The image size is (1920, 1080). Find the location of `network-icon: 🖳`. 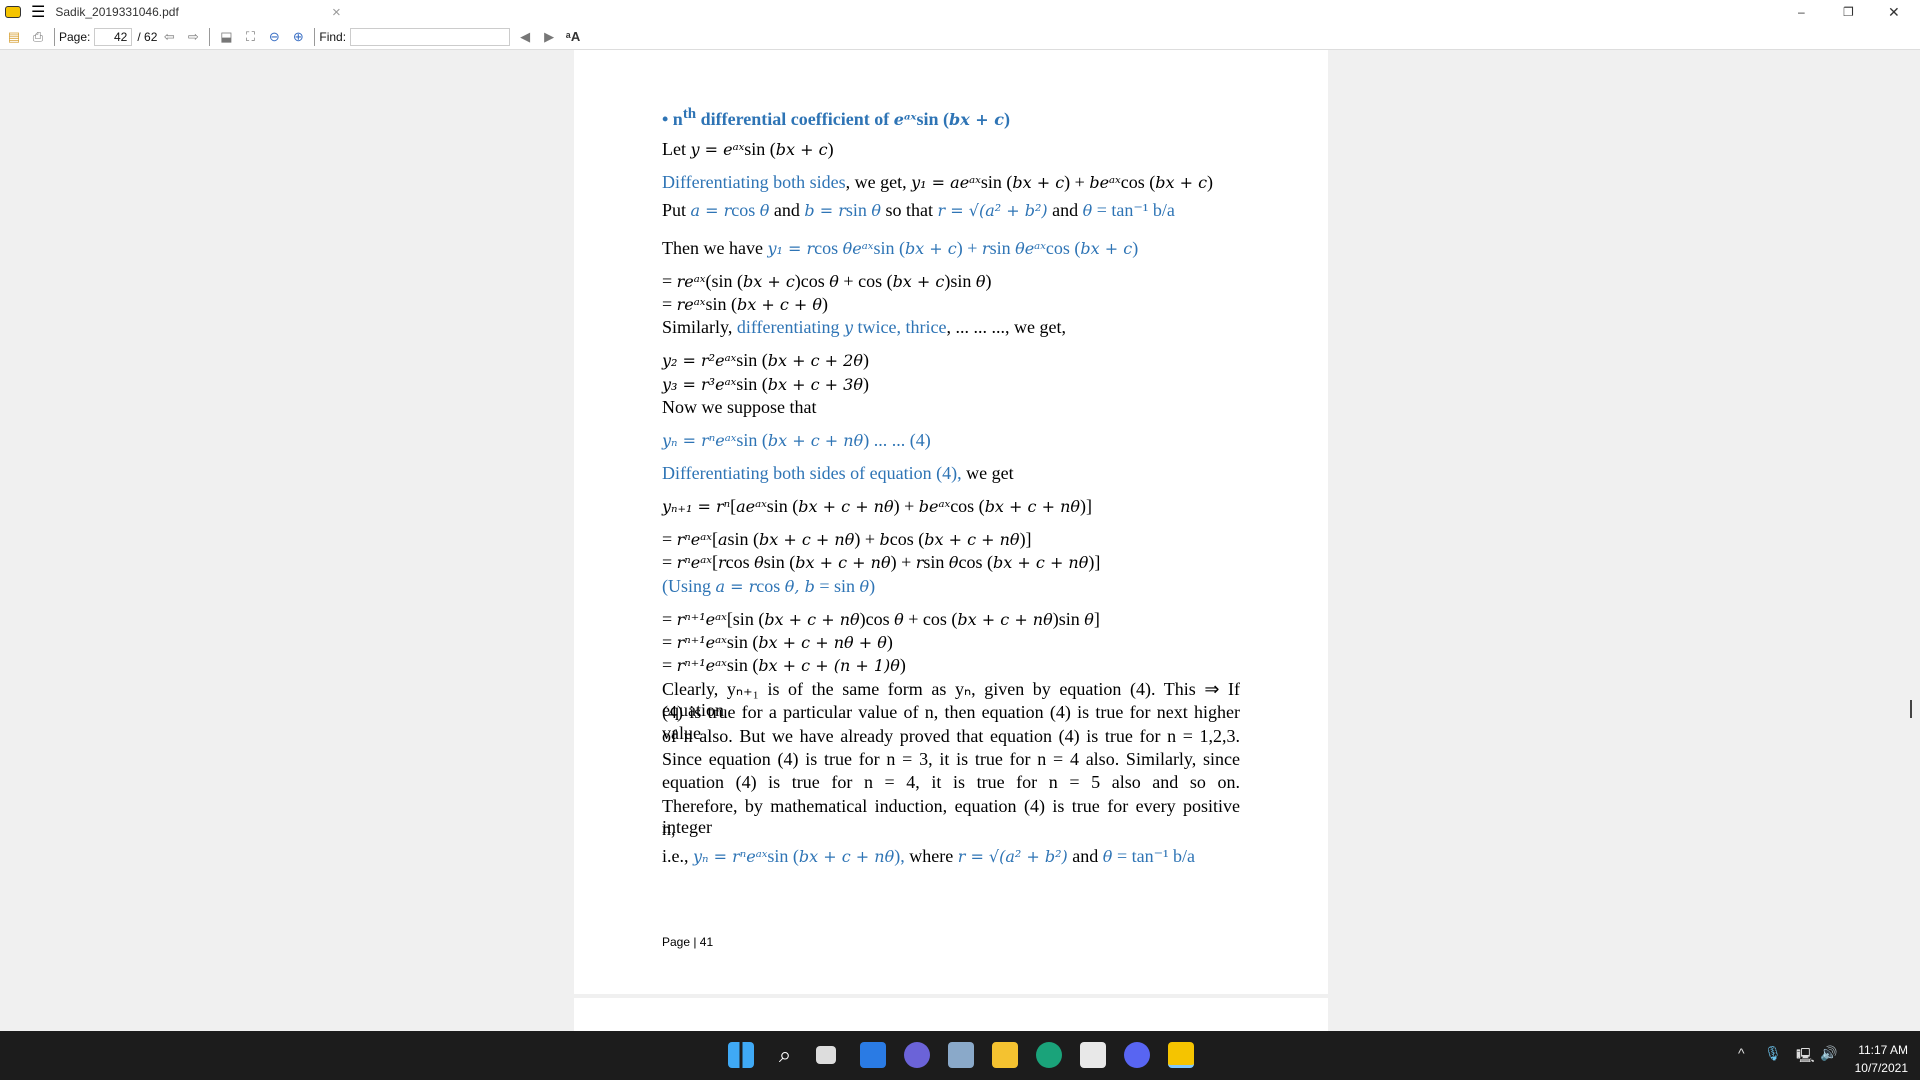

network-icon: 🖳 is located at coordinates (1805, 1057).